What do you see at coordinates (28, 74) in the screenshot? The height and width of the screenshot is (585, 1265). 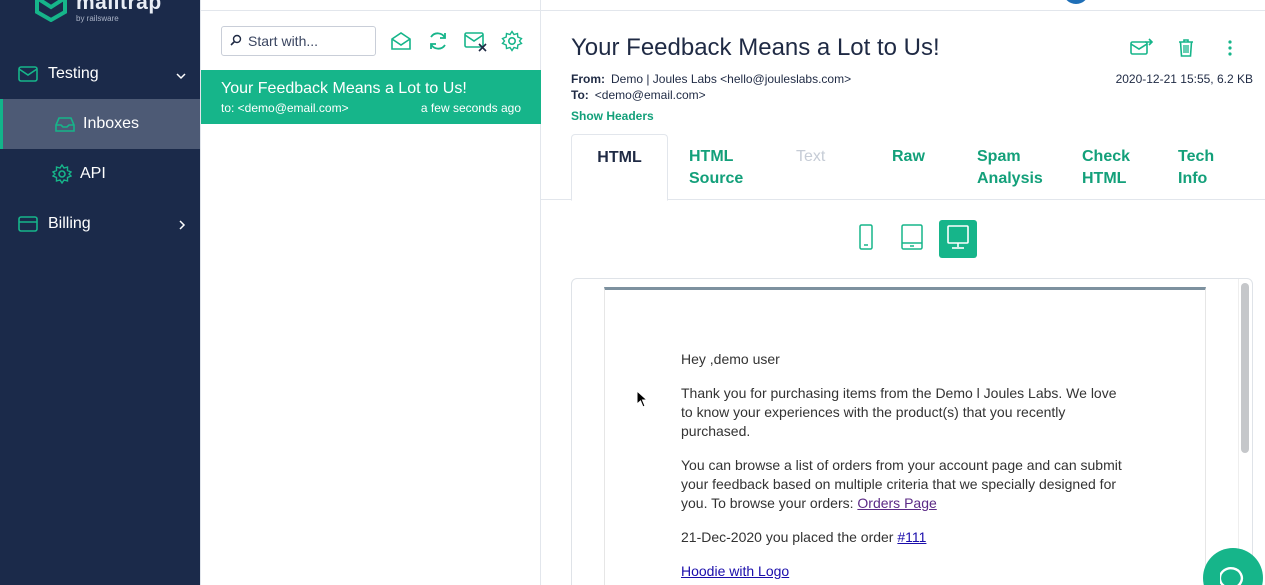 I see `mail-check-icon` at bounding box center [28, 74].